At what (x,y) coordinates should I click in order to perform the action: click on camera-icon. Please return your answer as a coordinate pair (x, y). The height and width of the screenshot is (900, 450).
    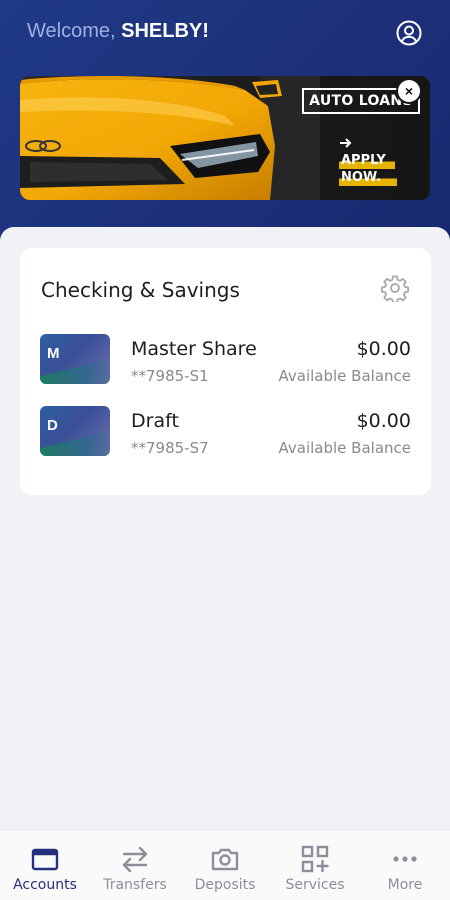
    Looking at the image, I should click on (225, 859).